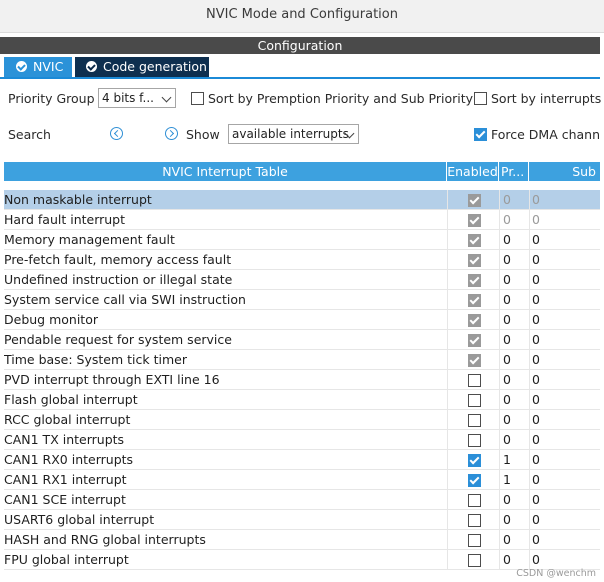 Image resolution: width=604 pixels, height=582 pixels. What do you see at coordinates (302, 540) in the screenshot?
I see `table-row: HASH and RNG global interrupts 0 0` at bounding box center [302, 540].